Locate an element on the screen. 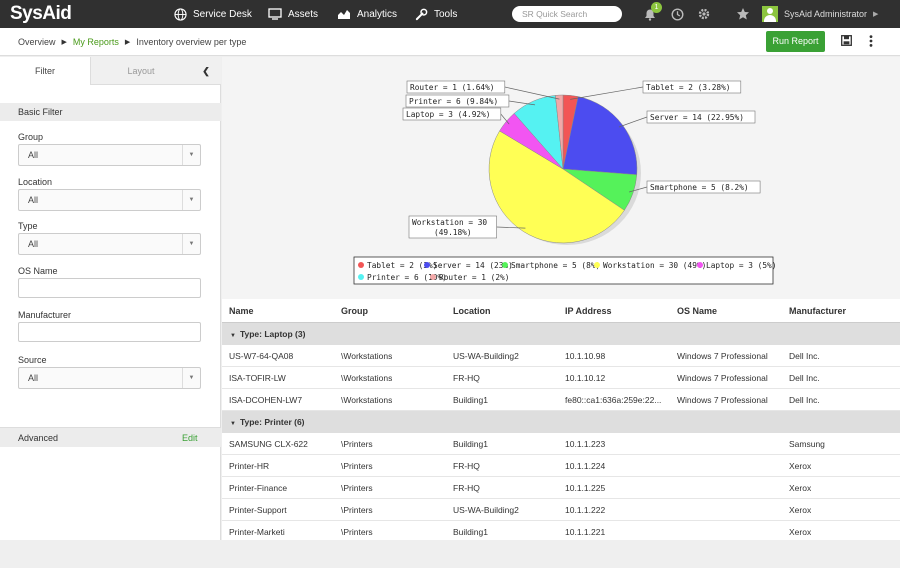  breadcrumb-overview: Overview is located at coordinates (37, 42).